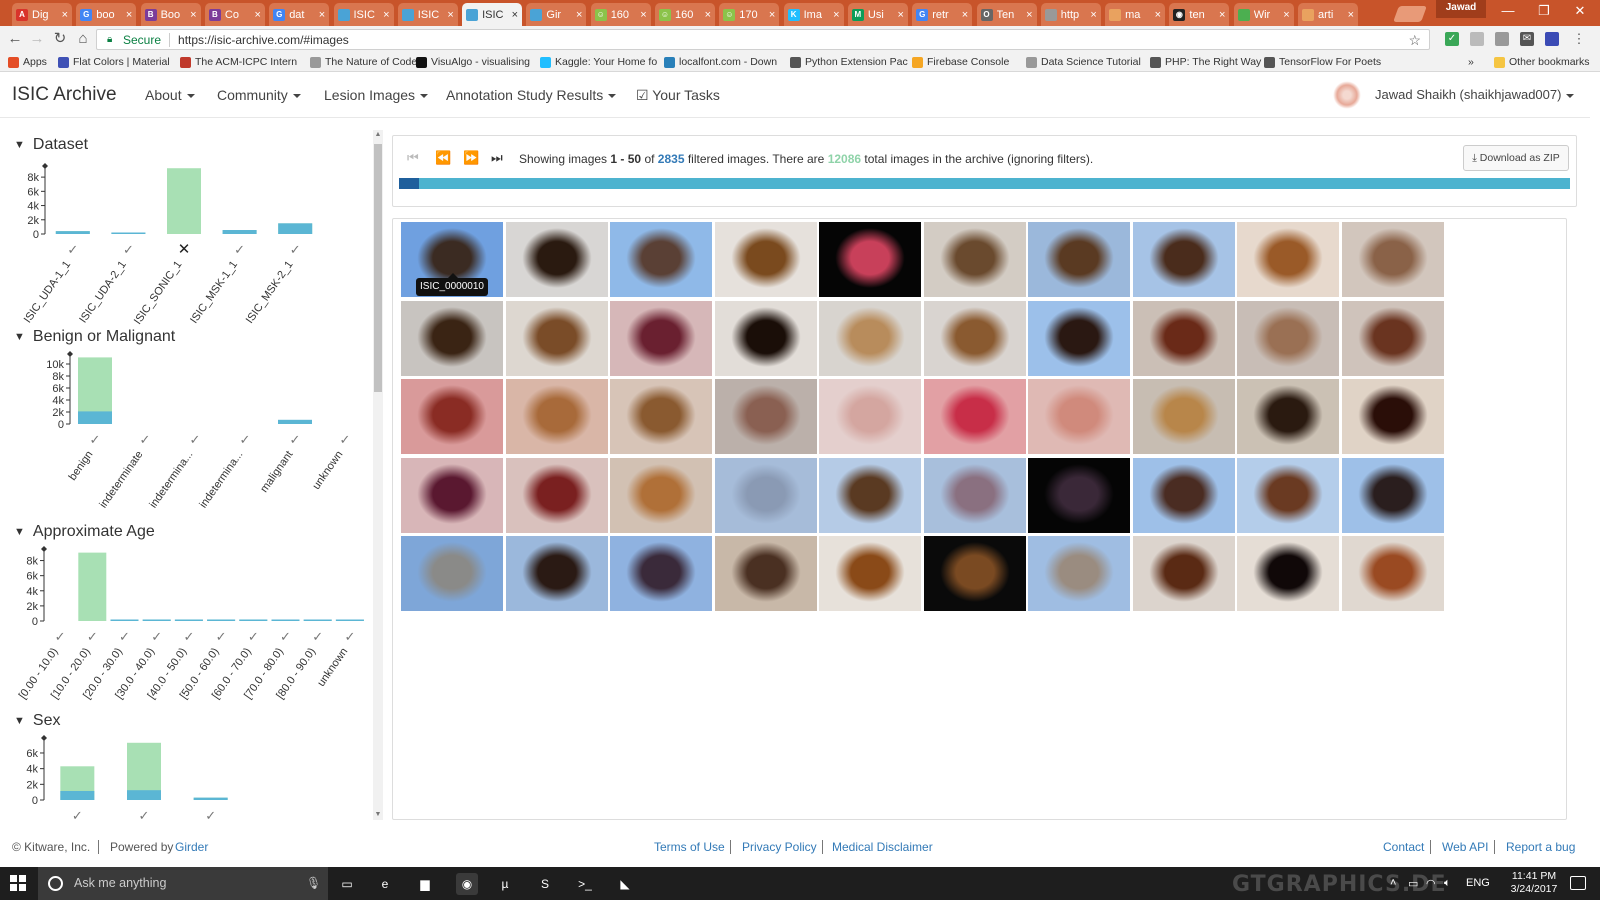  What do you see at coordinates (585, 884) in the screenshot?
I see `terminal-icon: >_` at bounding box center [585, 884].